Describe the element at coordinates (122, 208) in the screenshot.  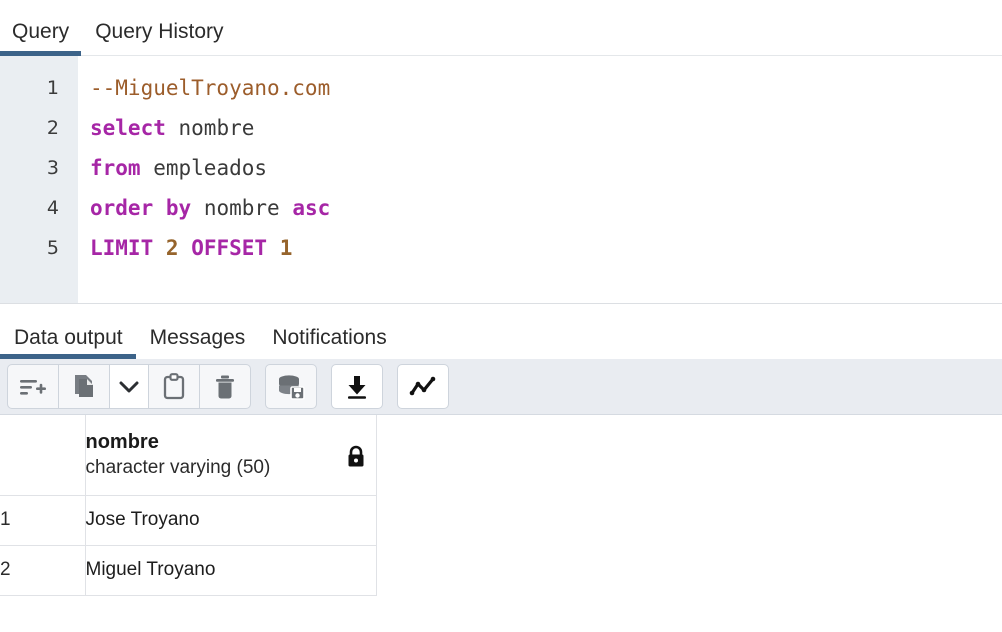
I see `sql-token-keyword: order` at that location.